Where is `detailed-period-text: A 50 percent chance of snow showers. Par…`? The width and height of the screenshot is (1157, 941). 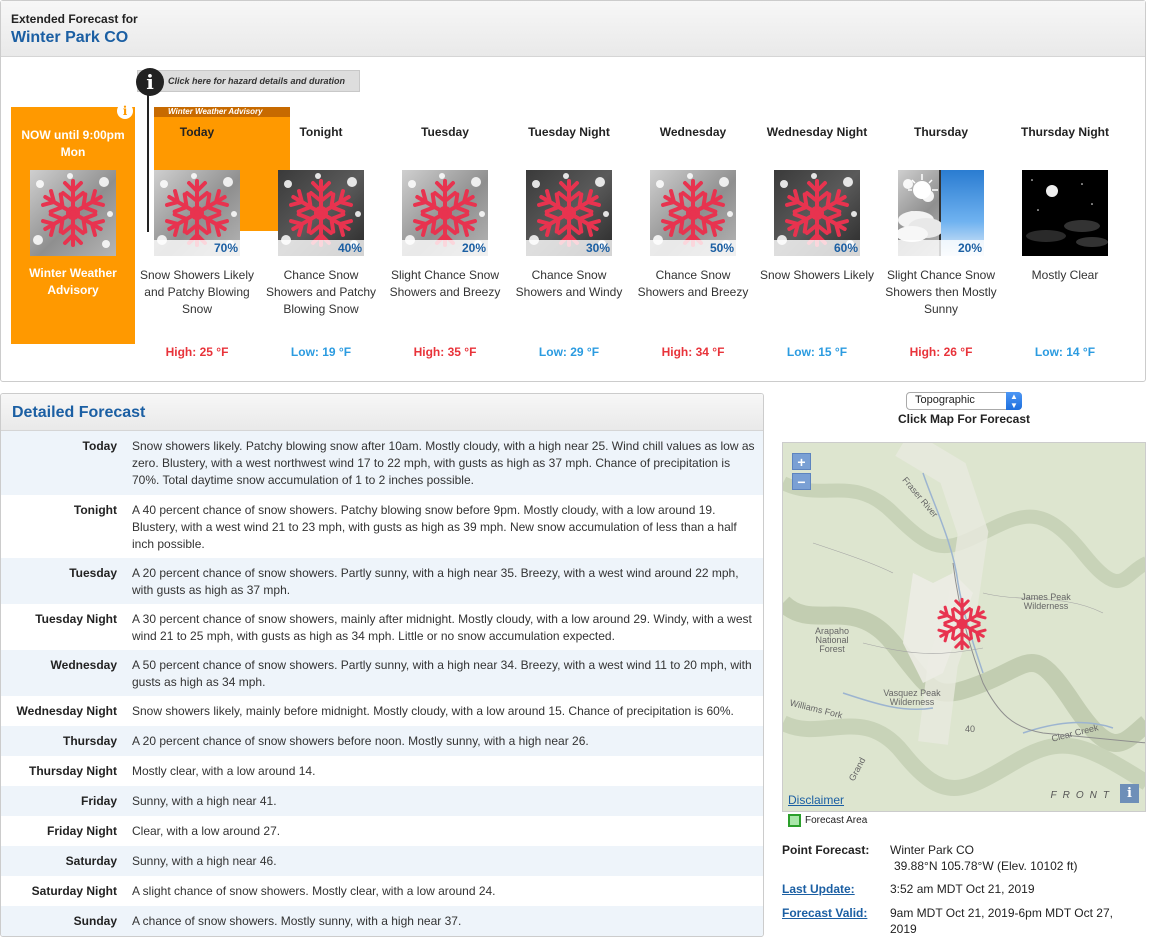
detailed-period-text: A 50 percent chance of snow showers. Par… is located at coordinates (442, 673).